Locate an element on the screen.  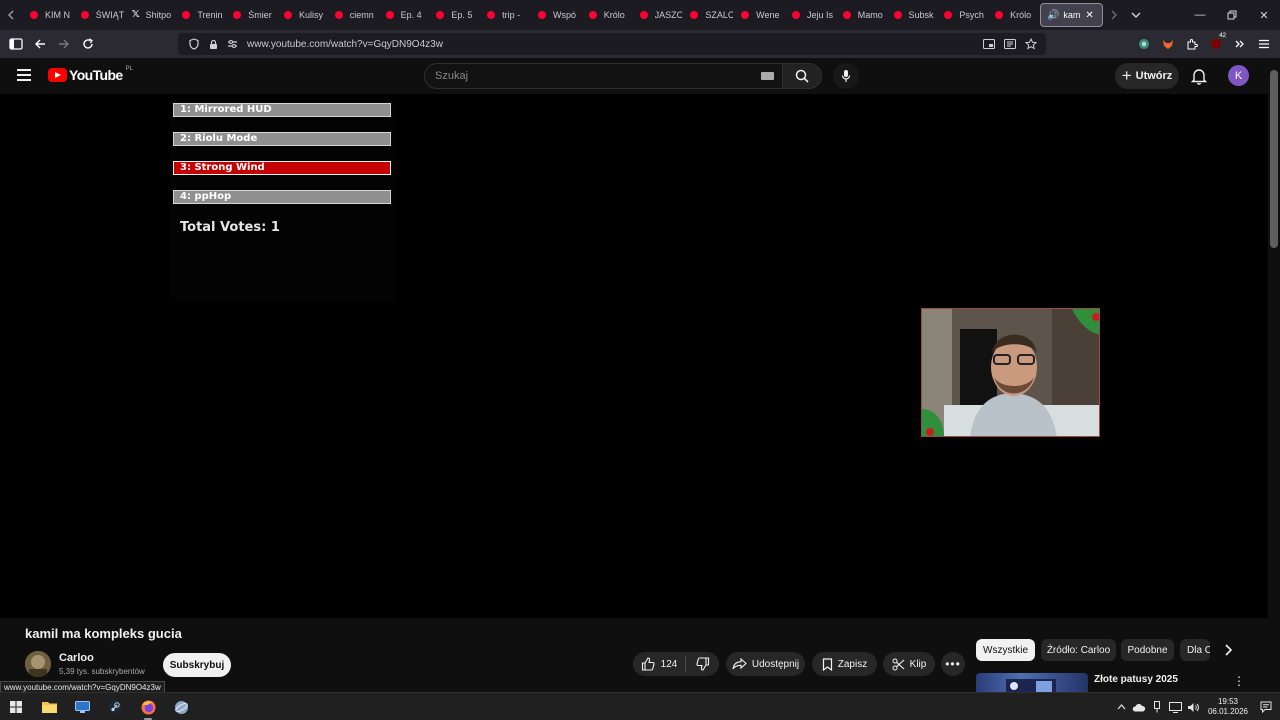
reload-button is located at coordinates (88, 44).